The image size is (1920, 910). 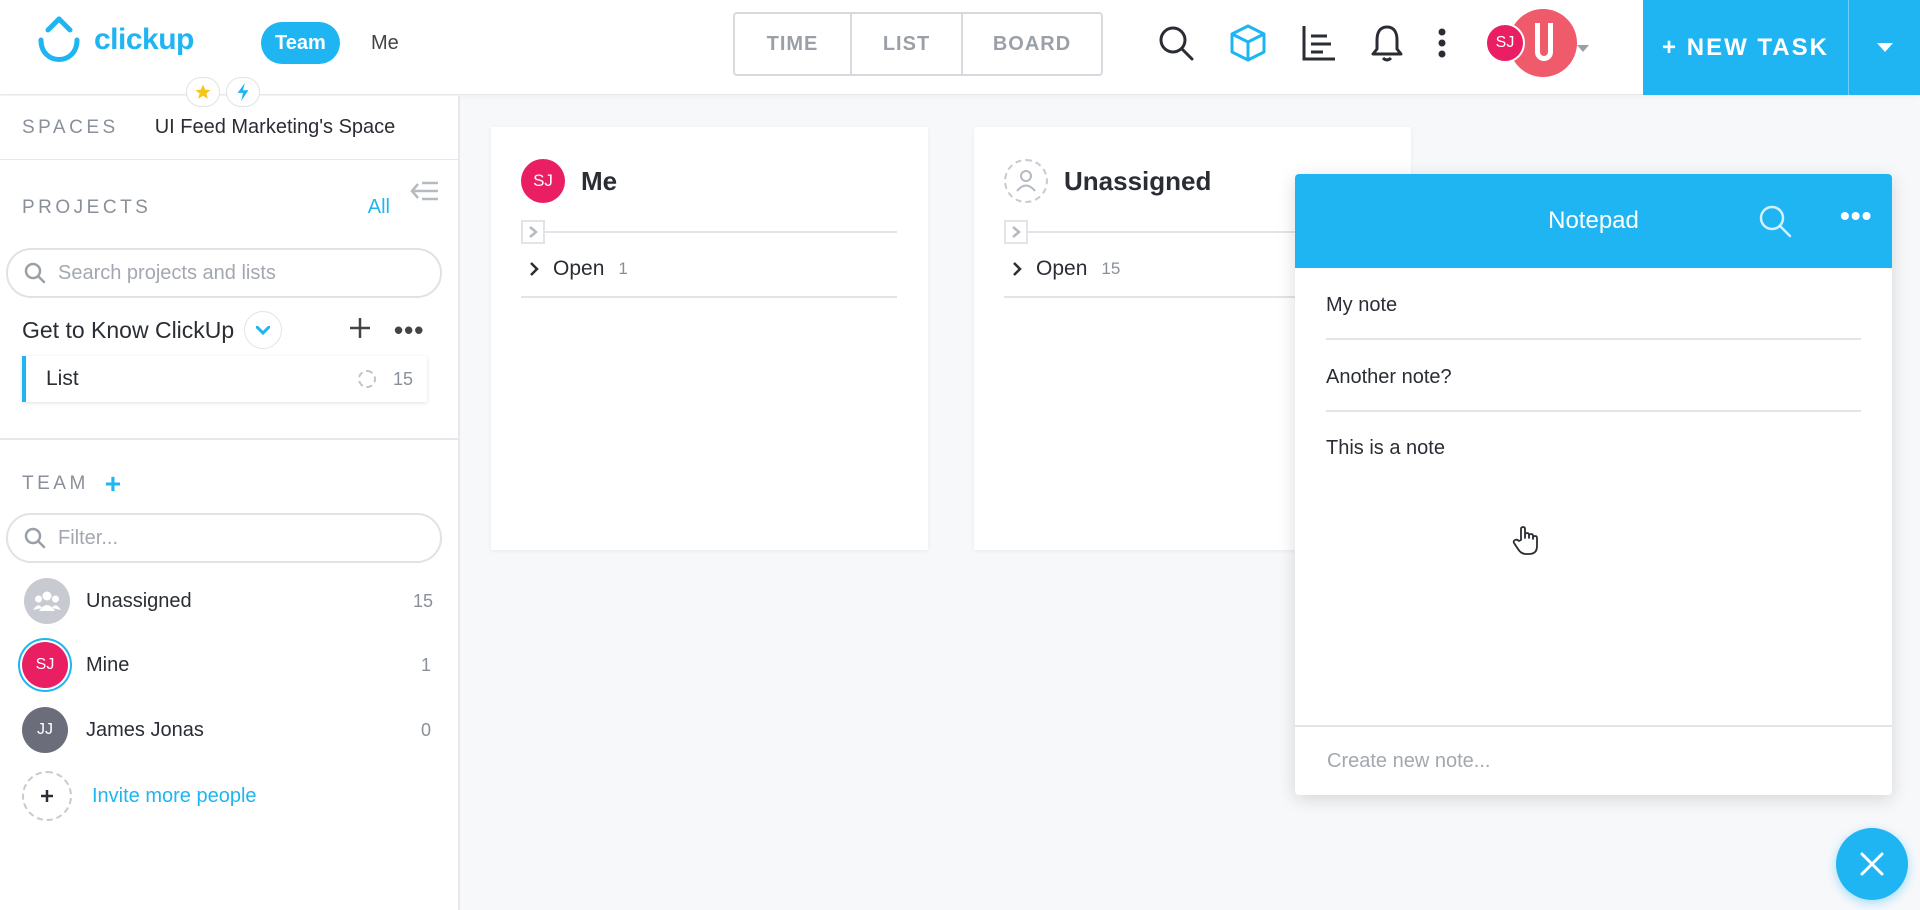 What do you see at coordinates (792, 44) in the screenshot?
I see `view-time-button: TIME` at bounding box center [792, 44].